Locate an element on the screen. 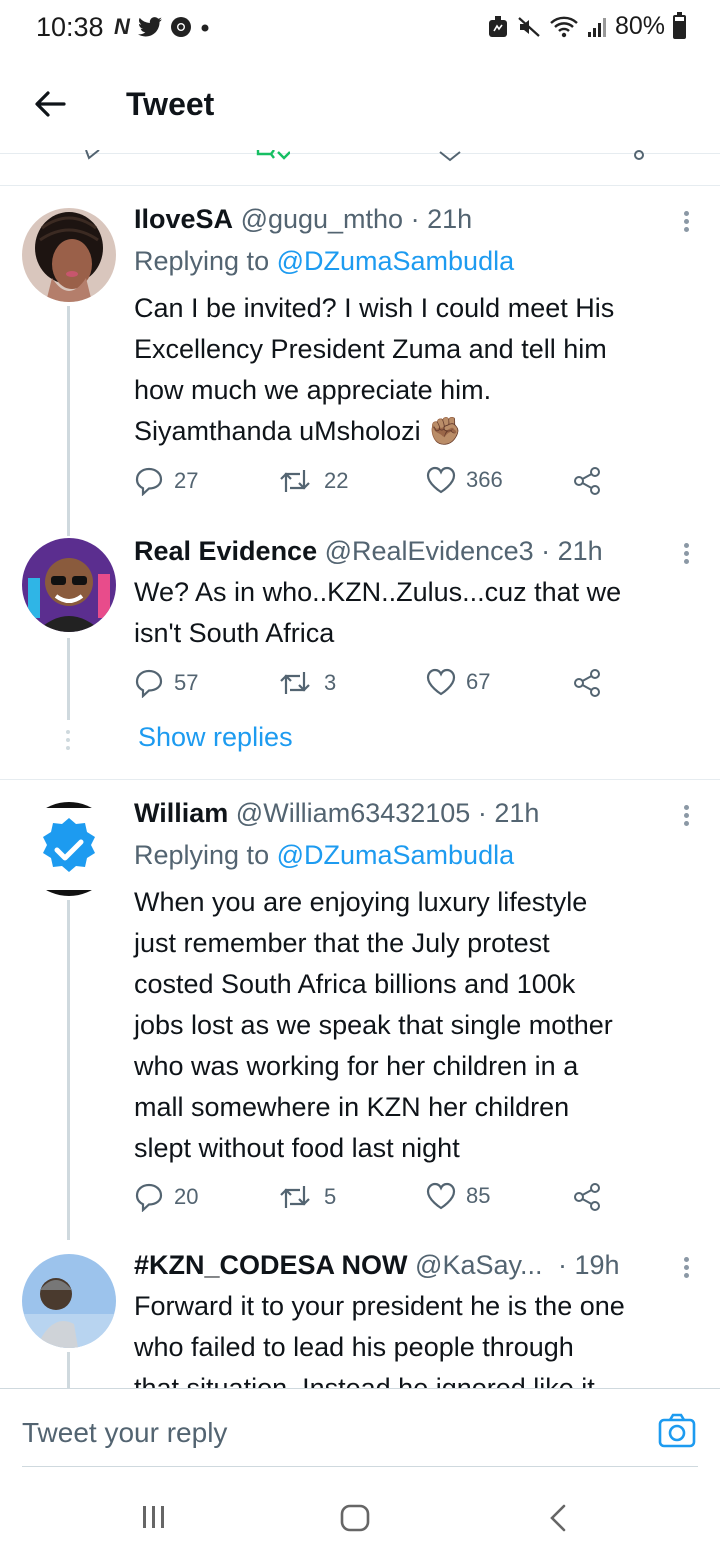 This screenshot has width=720, height=1560. tweet-actions: 20 5 85 is located at coordinates (384, 1199).